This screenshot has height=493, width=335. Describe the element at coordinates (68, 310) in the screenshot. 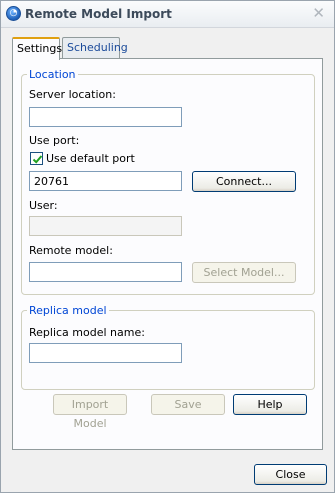

I see `replica-model-legend: Replica model` at that location.